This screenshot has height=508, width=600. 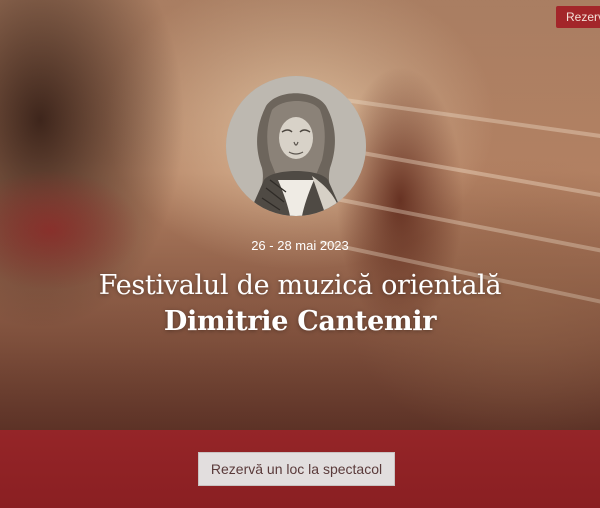 I want to click on portrait-image, so click(x=296, y=146).